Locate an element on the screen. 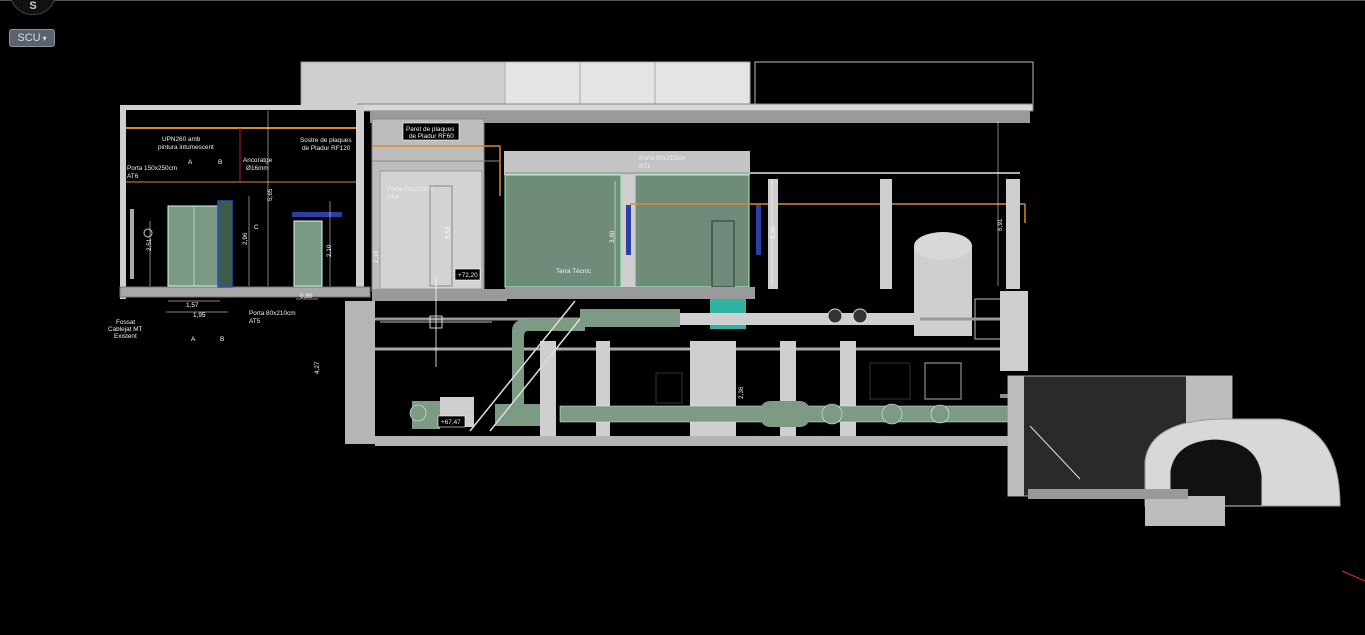 The height and width of the screenshot is (635, 1365). section-mark-b: B is located at coordinates (220, 162).